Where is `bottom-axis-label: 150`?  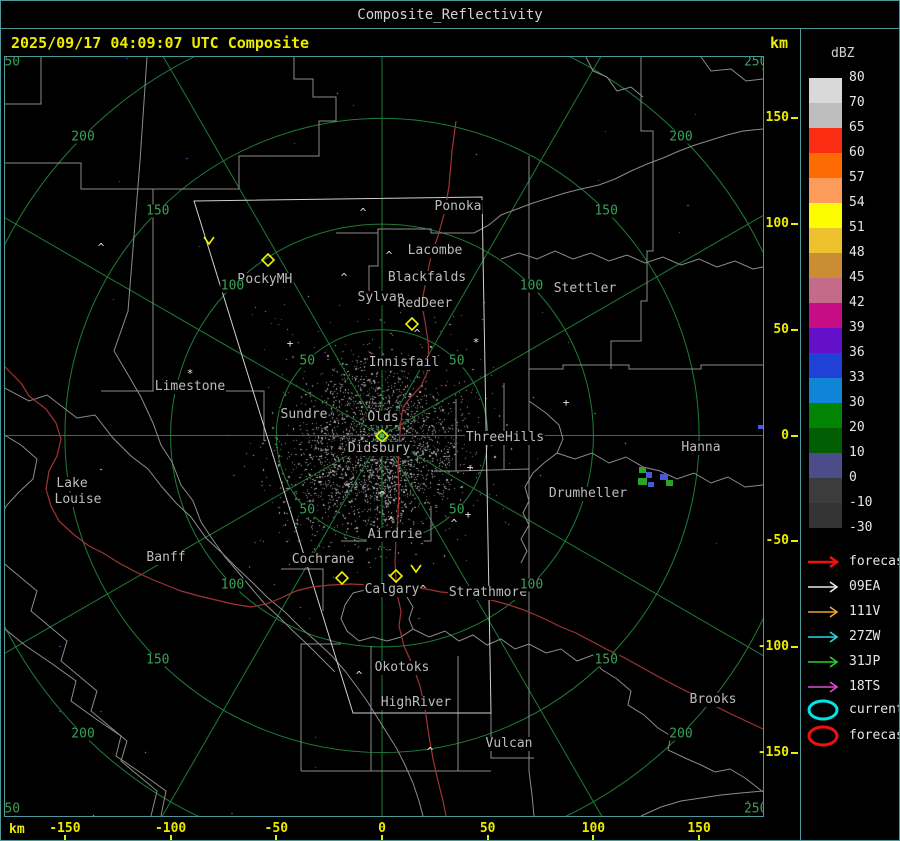 bottom-axis-label: 150 is located at coordinates (699, 828).